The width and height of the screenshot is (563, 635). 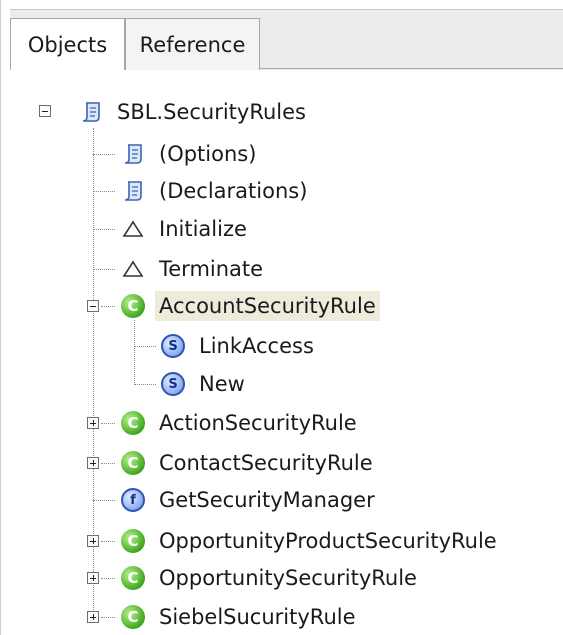 I want to click on function-icon: f, so click(x=133, y=500).